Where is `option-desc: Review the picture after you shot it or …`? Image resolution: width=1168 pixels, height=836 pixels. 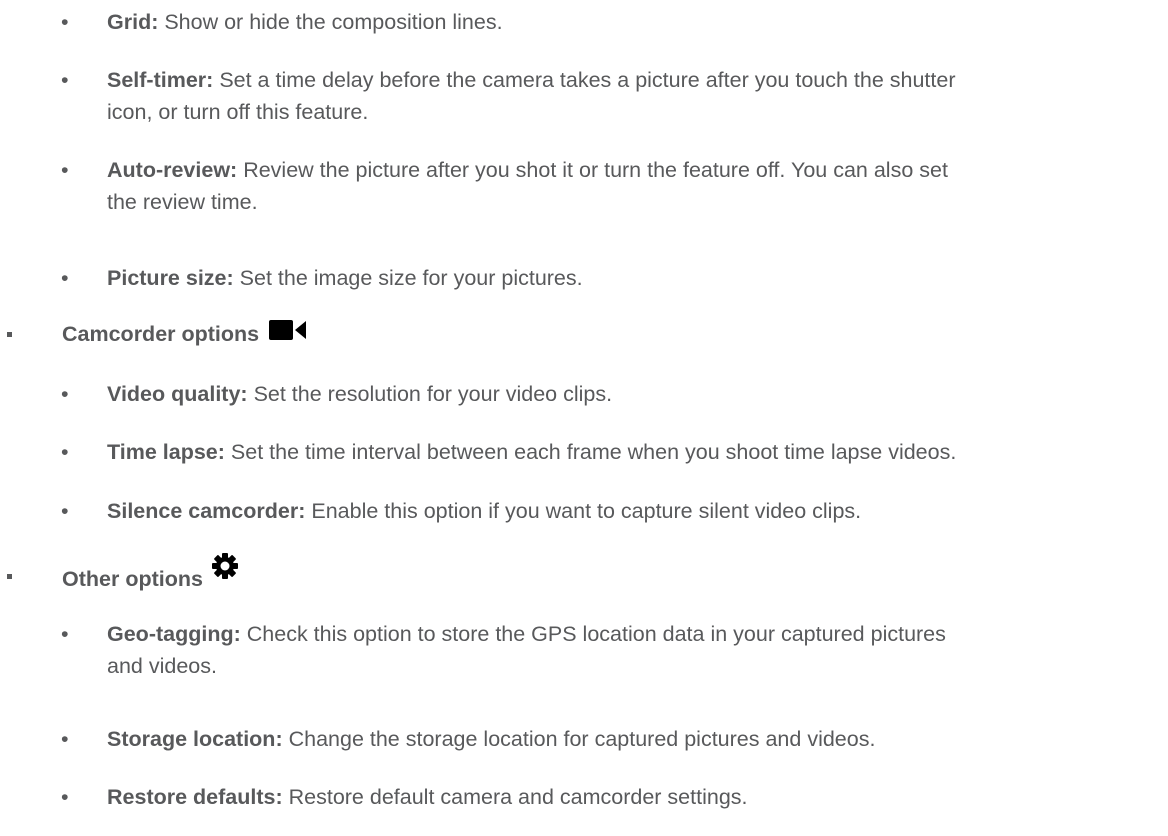 option-desc: Review the picture after you shot it or … is located at coordinates (595, 170).